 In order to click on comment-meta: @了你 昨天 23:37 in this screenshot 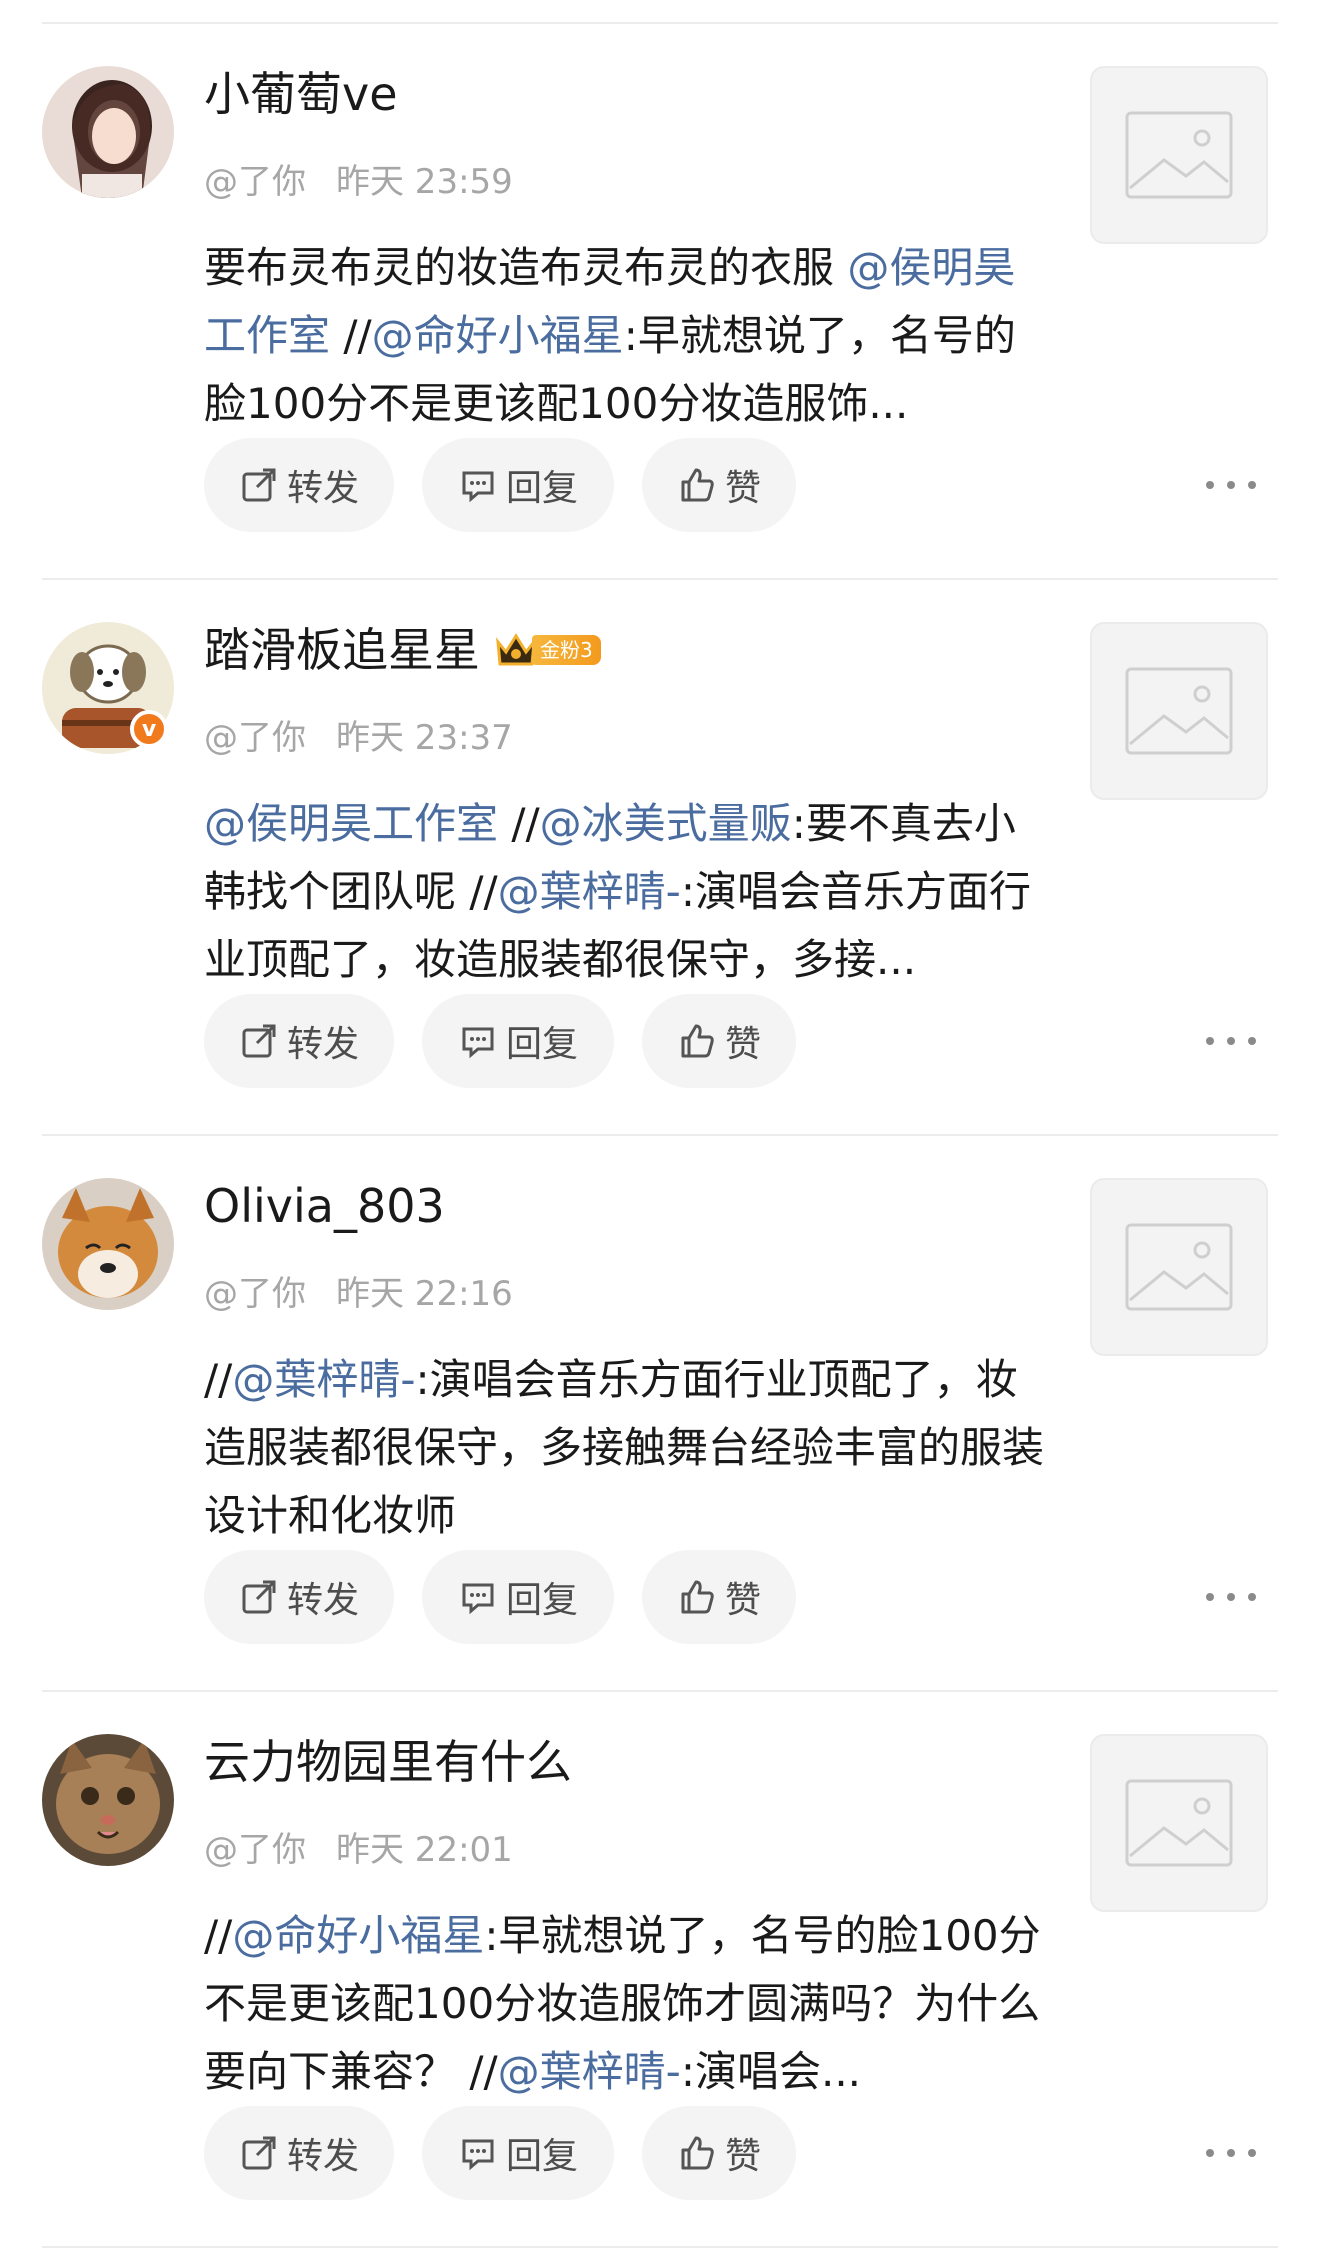, I will do `click(358, 738)`.